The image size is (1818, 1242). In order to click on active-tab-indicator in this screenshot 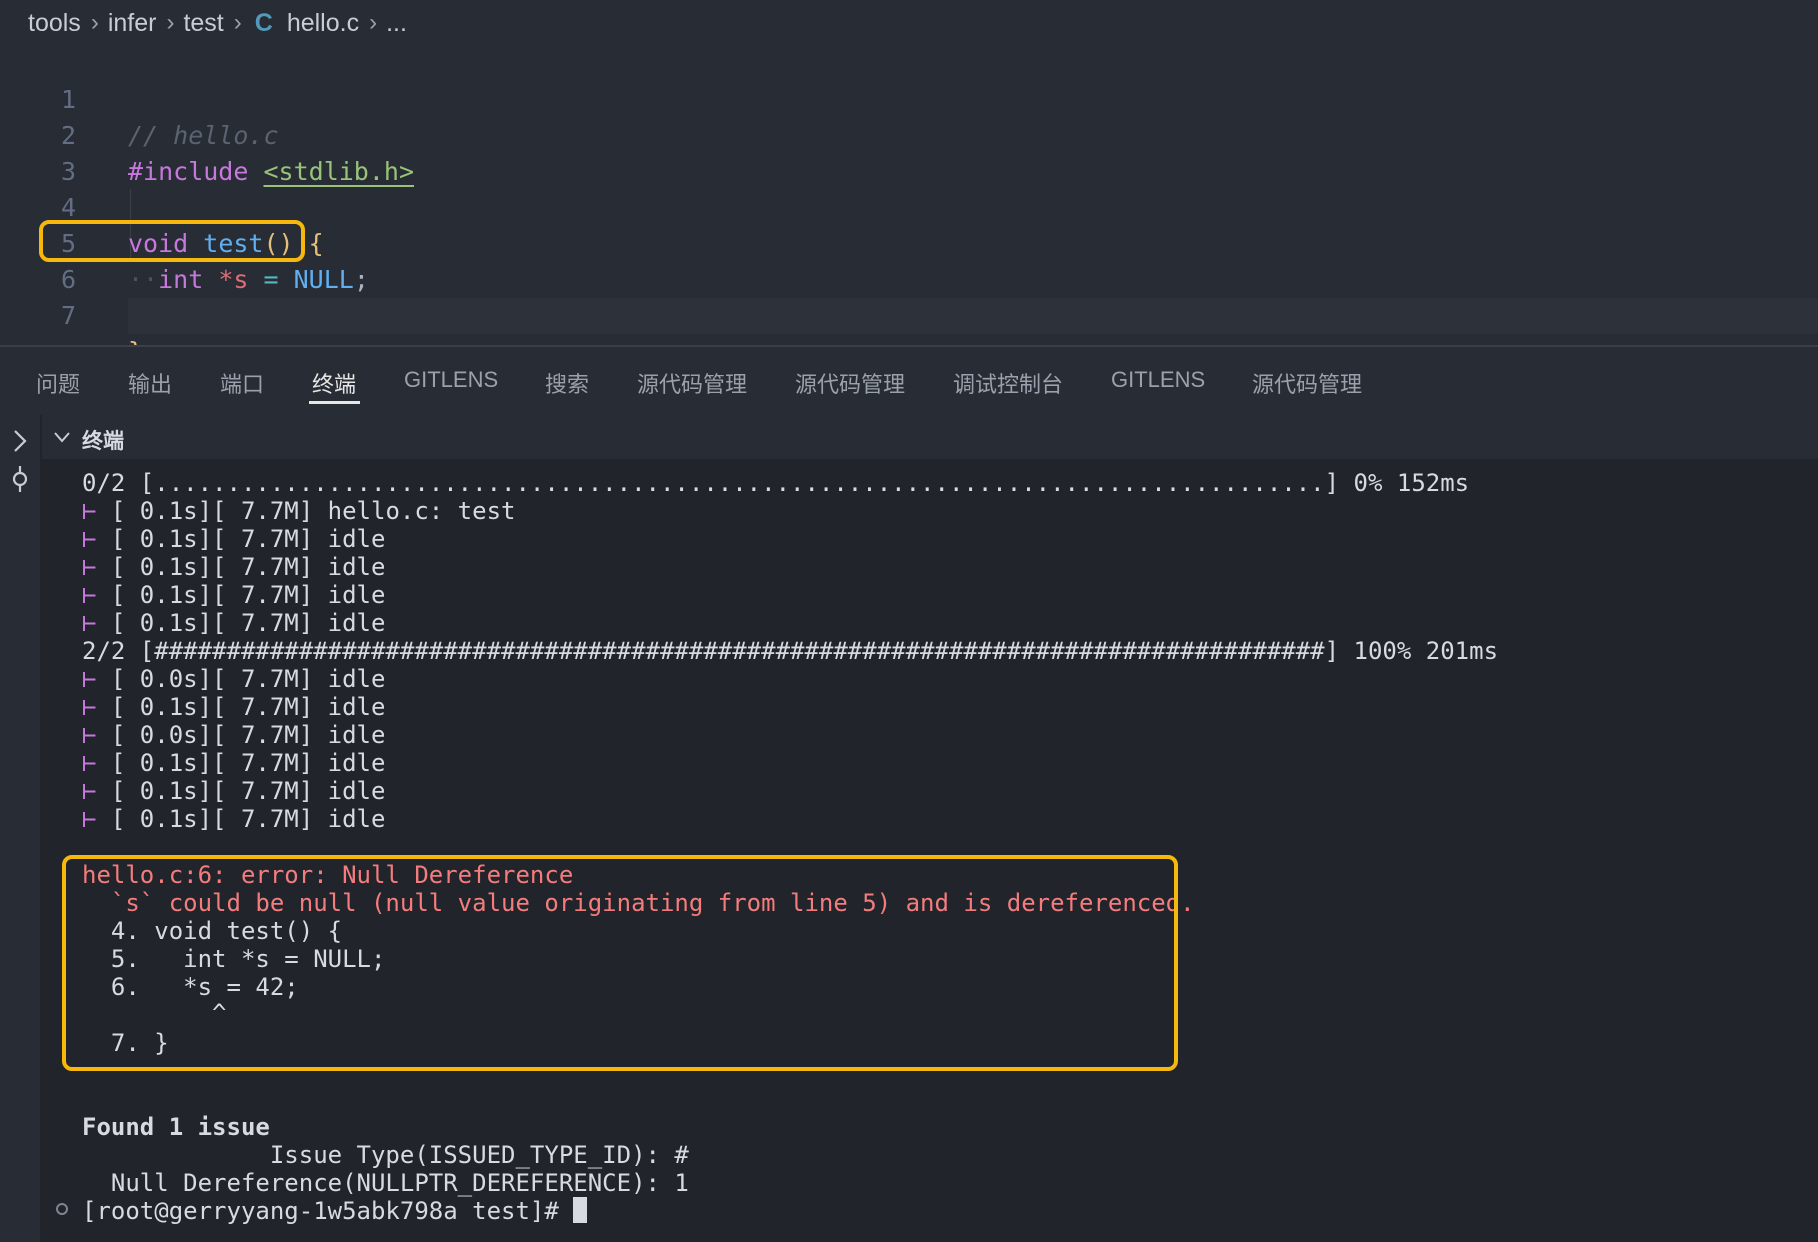, I will do `click(334, 402)`.